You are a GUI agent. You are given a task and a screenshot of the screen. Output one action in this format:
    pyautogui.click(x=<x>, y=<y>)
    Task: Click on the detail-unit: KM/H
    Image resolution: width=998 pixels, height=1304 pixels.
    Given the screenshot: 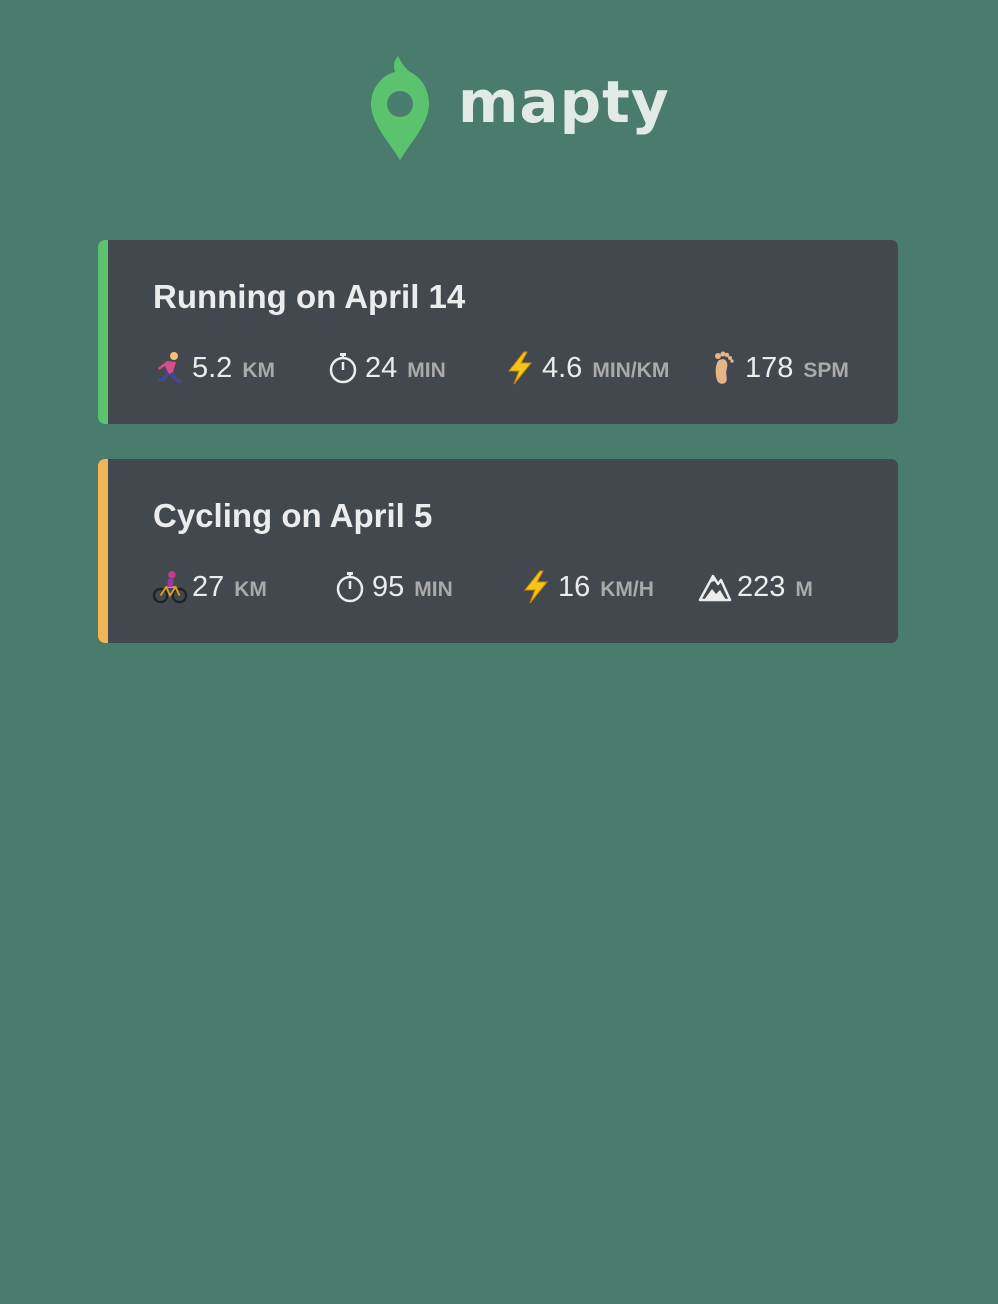 What is the action you would take?
    pyautogui.click(x=627, y=589)
    